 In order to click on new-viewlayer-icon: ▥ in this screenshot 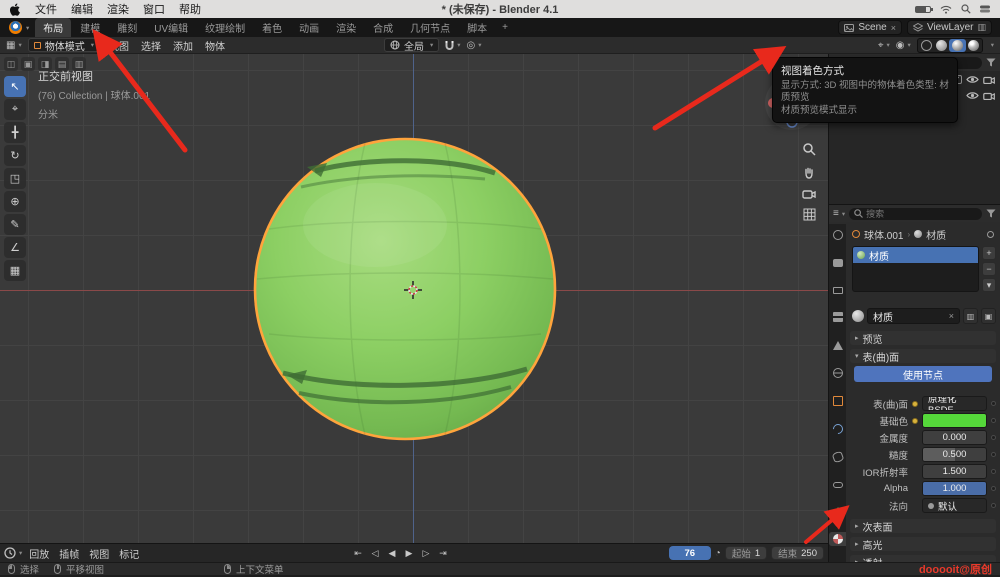, I will do `click(981, 27)`.